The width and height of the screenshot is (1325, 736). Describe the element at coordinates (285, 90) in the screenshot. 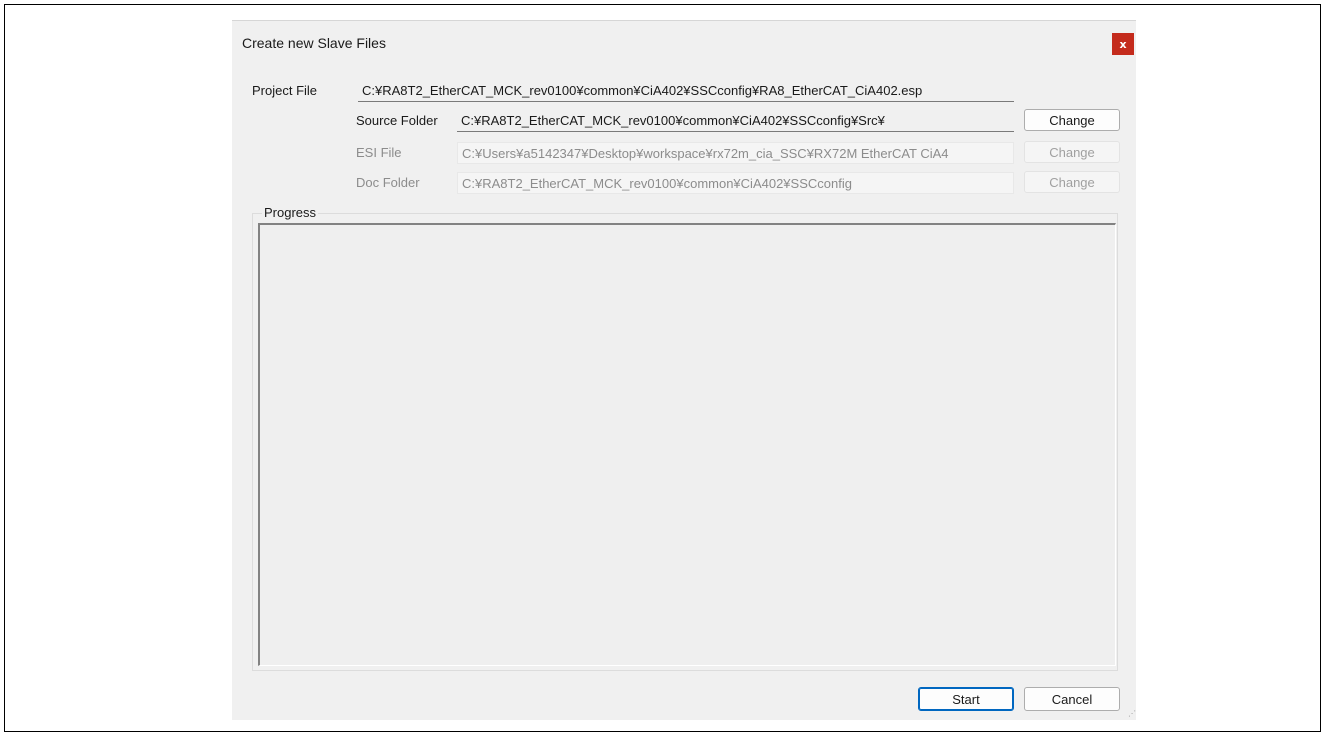

I see `project-file-label: Project File` at that location.